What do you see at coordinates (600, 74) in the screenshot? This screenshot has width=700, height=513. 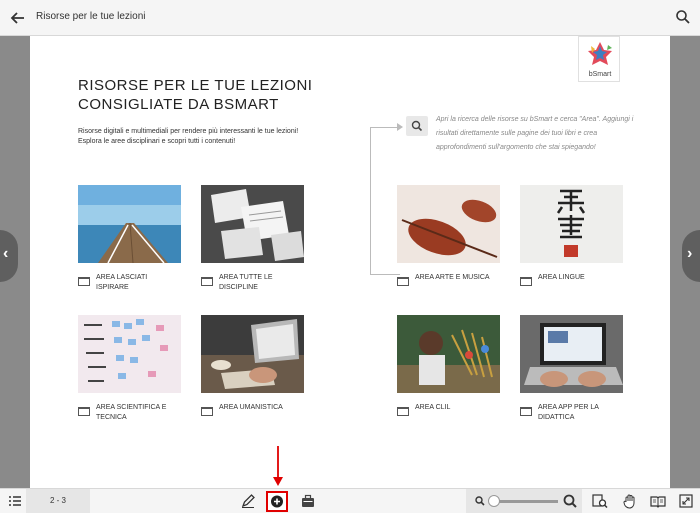 I see `logo-text: bSmart` at bounding box center [600, 74].